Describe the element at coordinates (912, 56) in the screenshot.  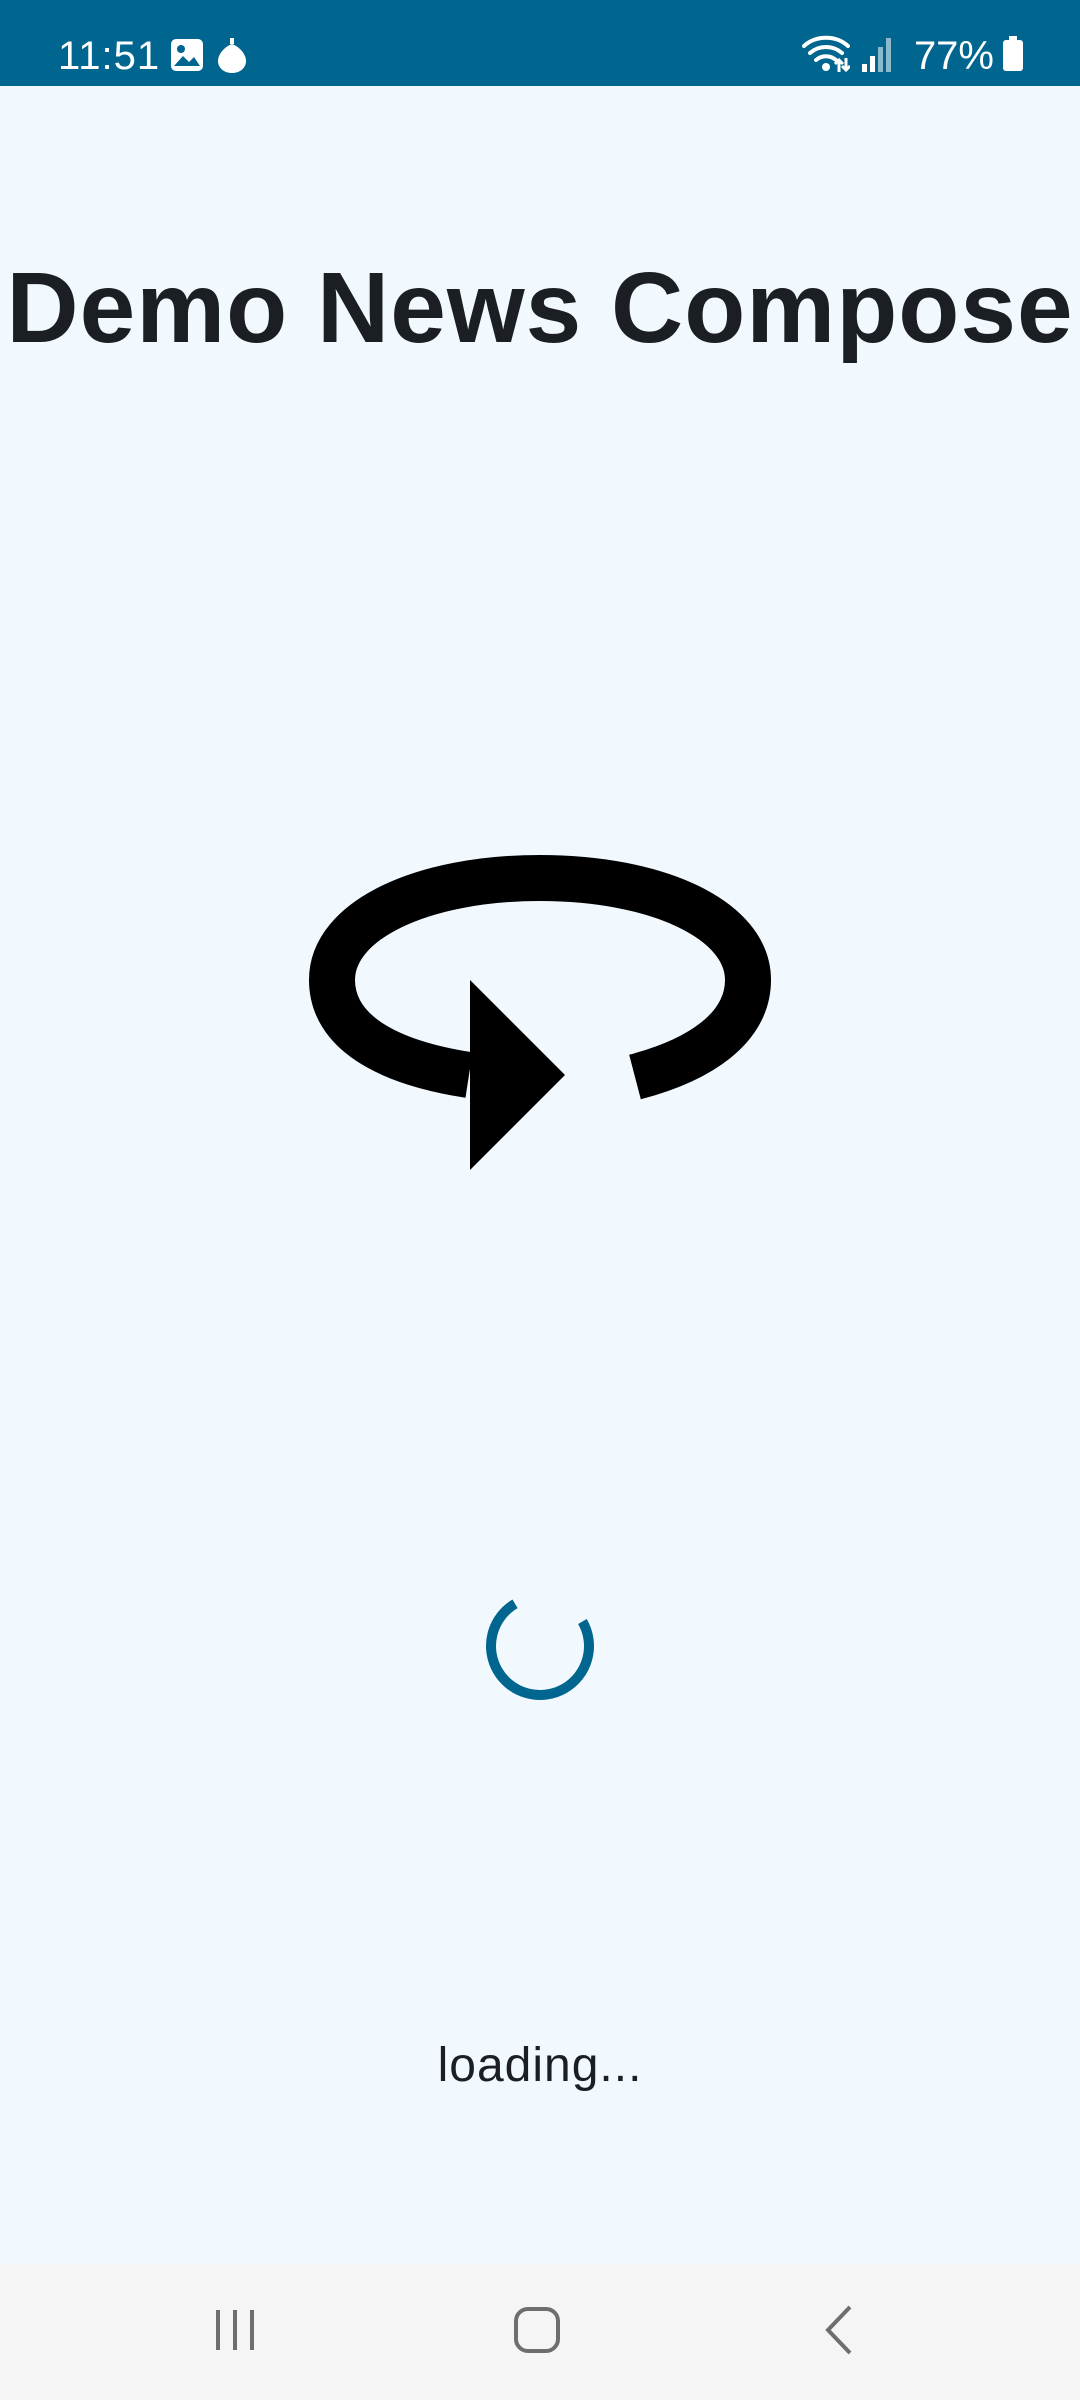
I see `status-right-group: 77%` at that location.